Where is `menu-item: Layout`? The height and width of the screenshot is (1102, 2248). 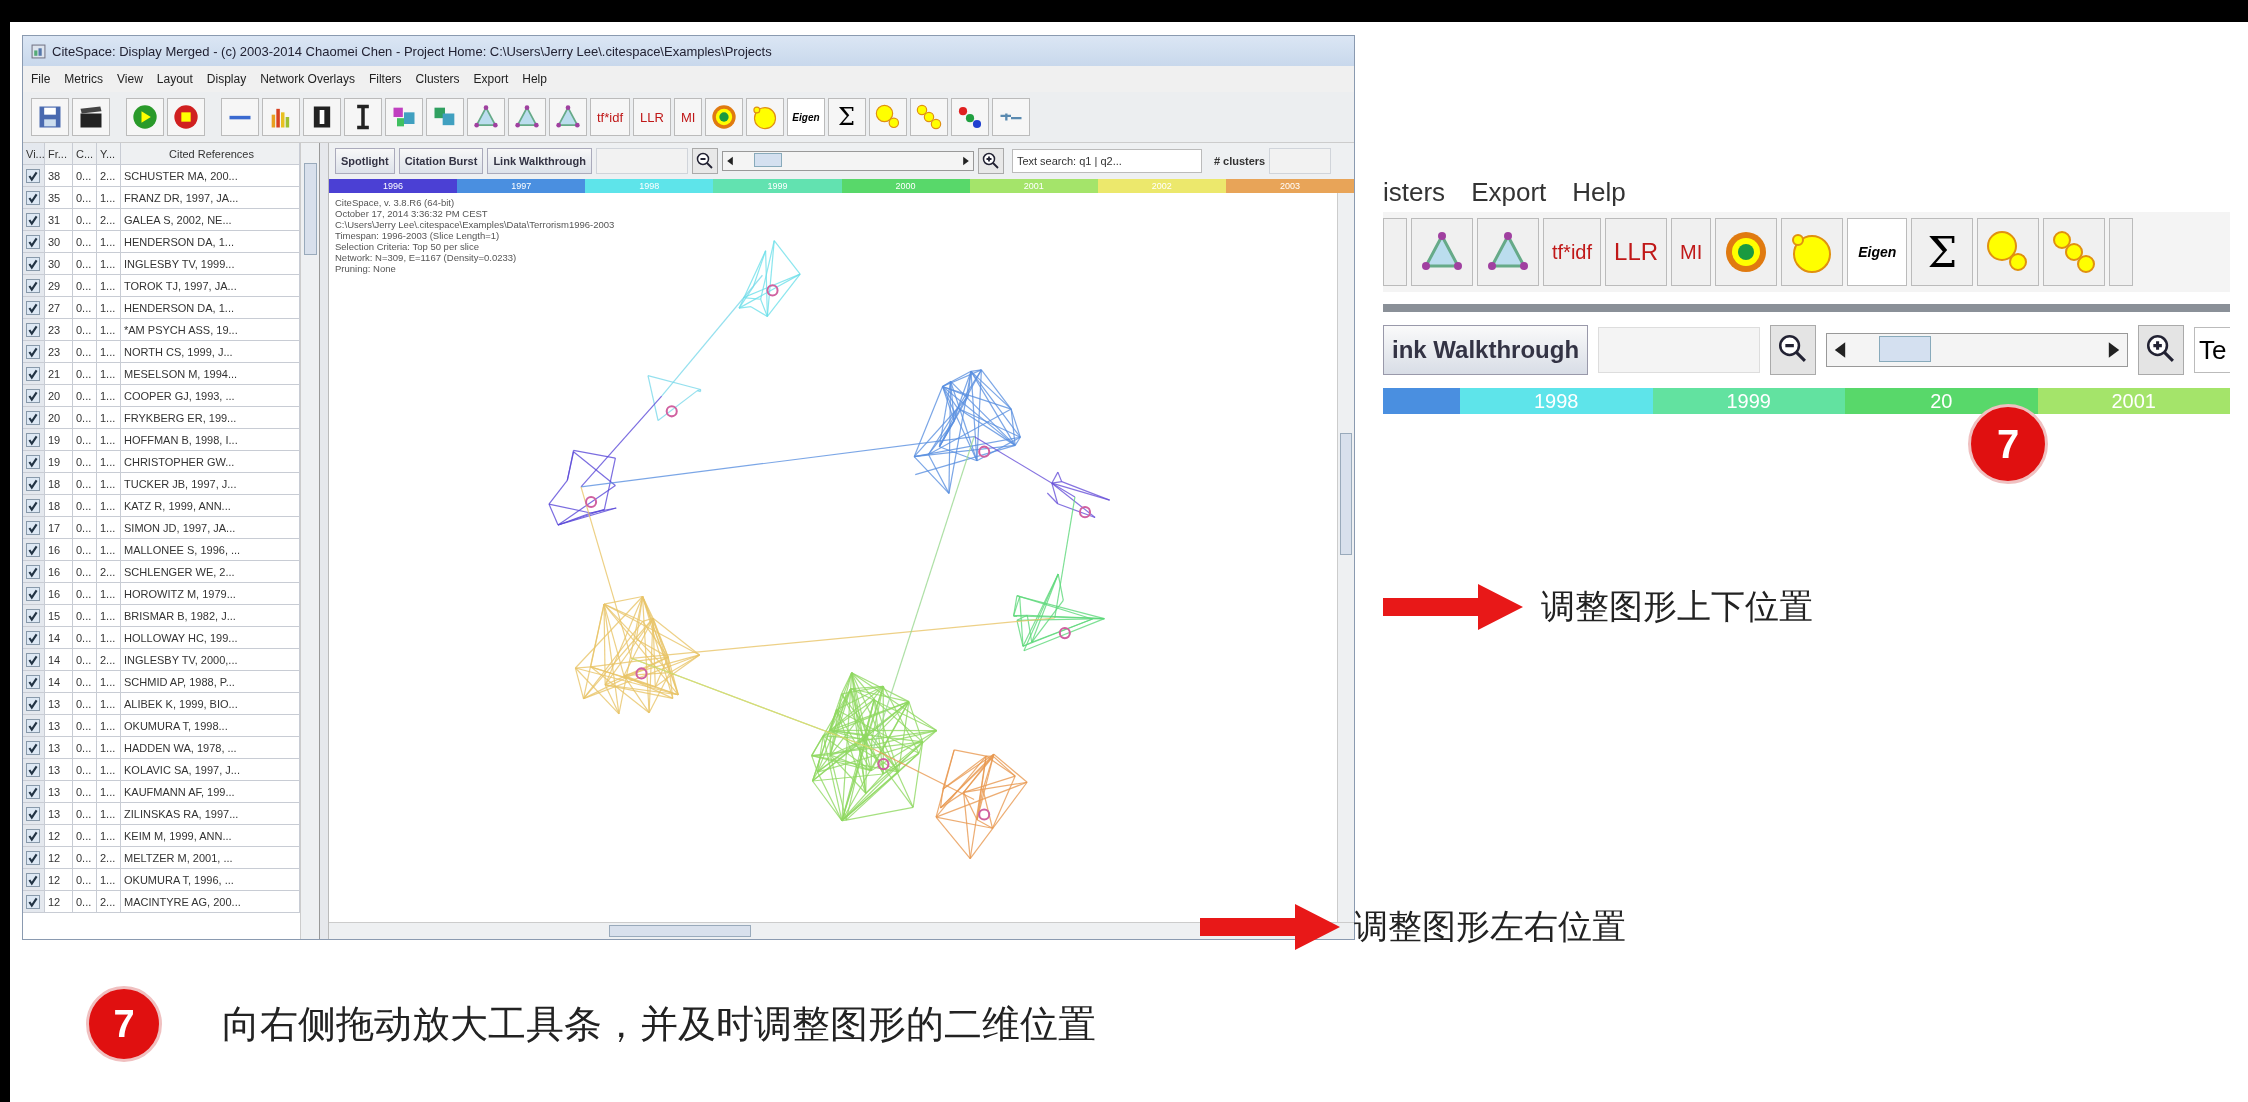 menu-item: Layout is located at coordinates (174, 79).